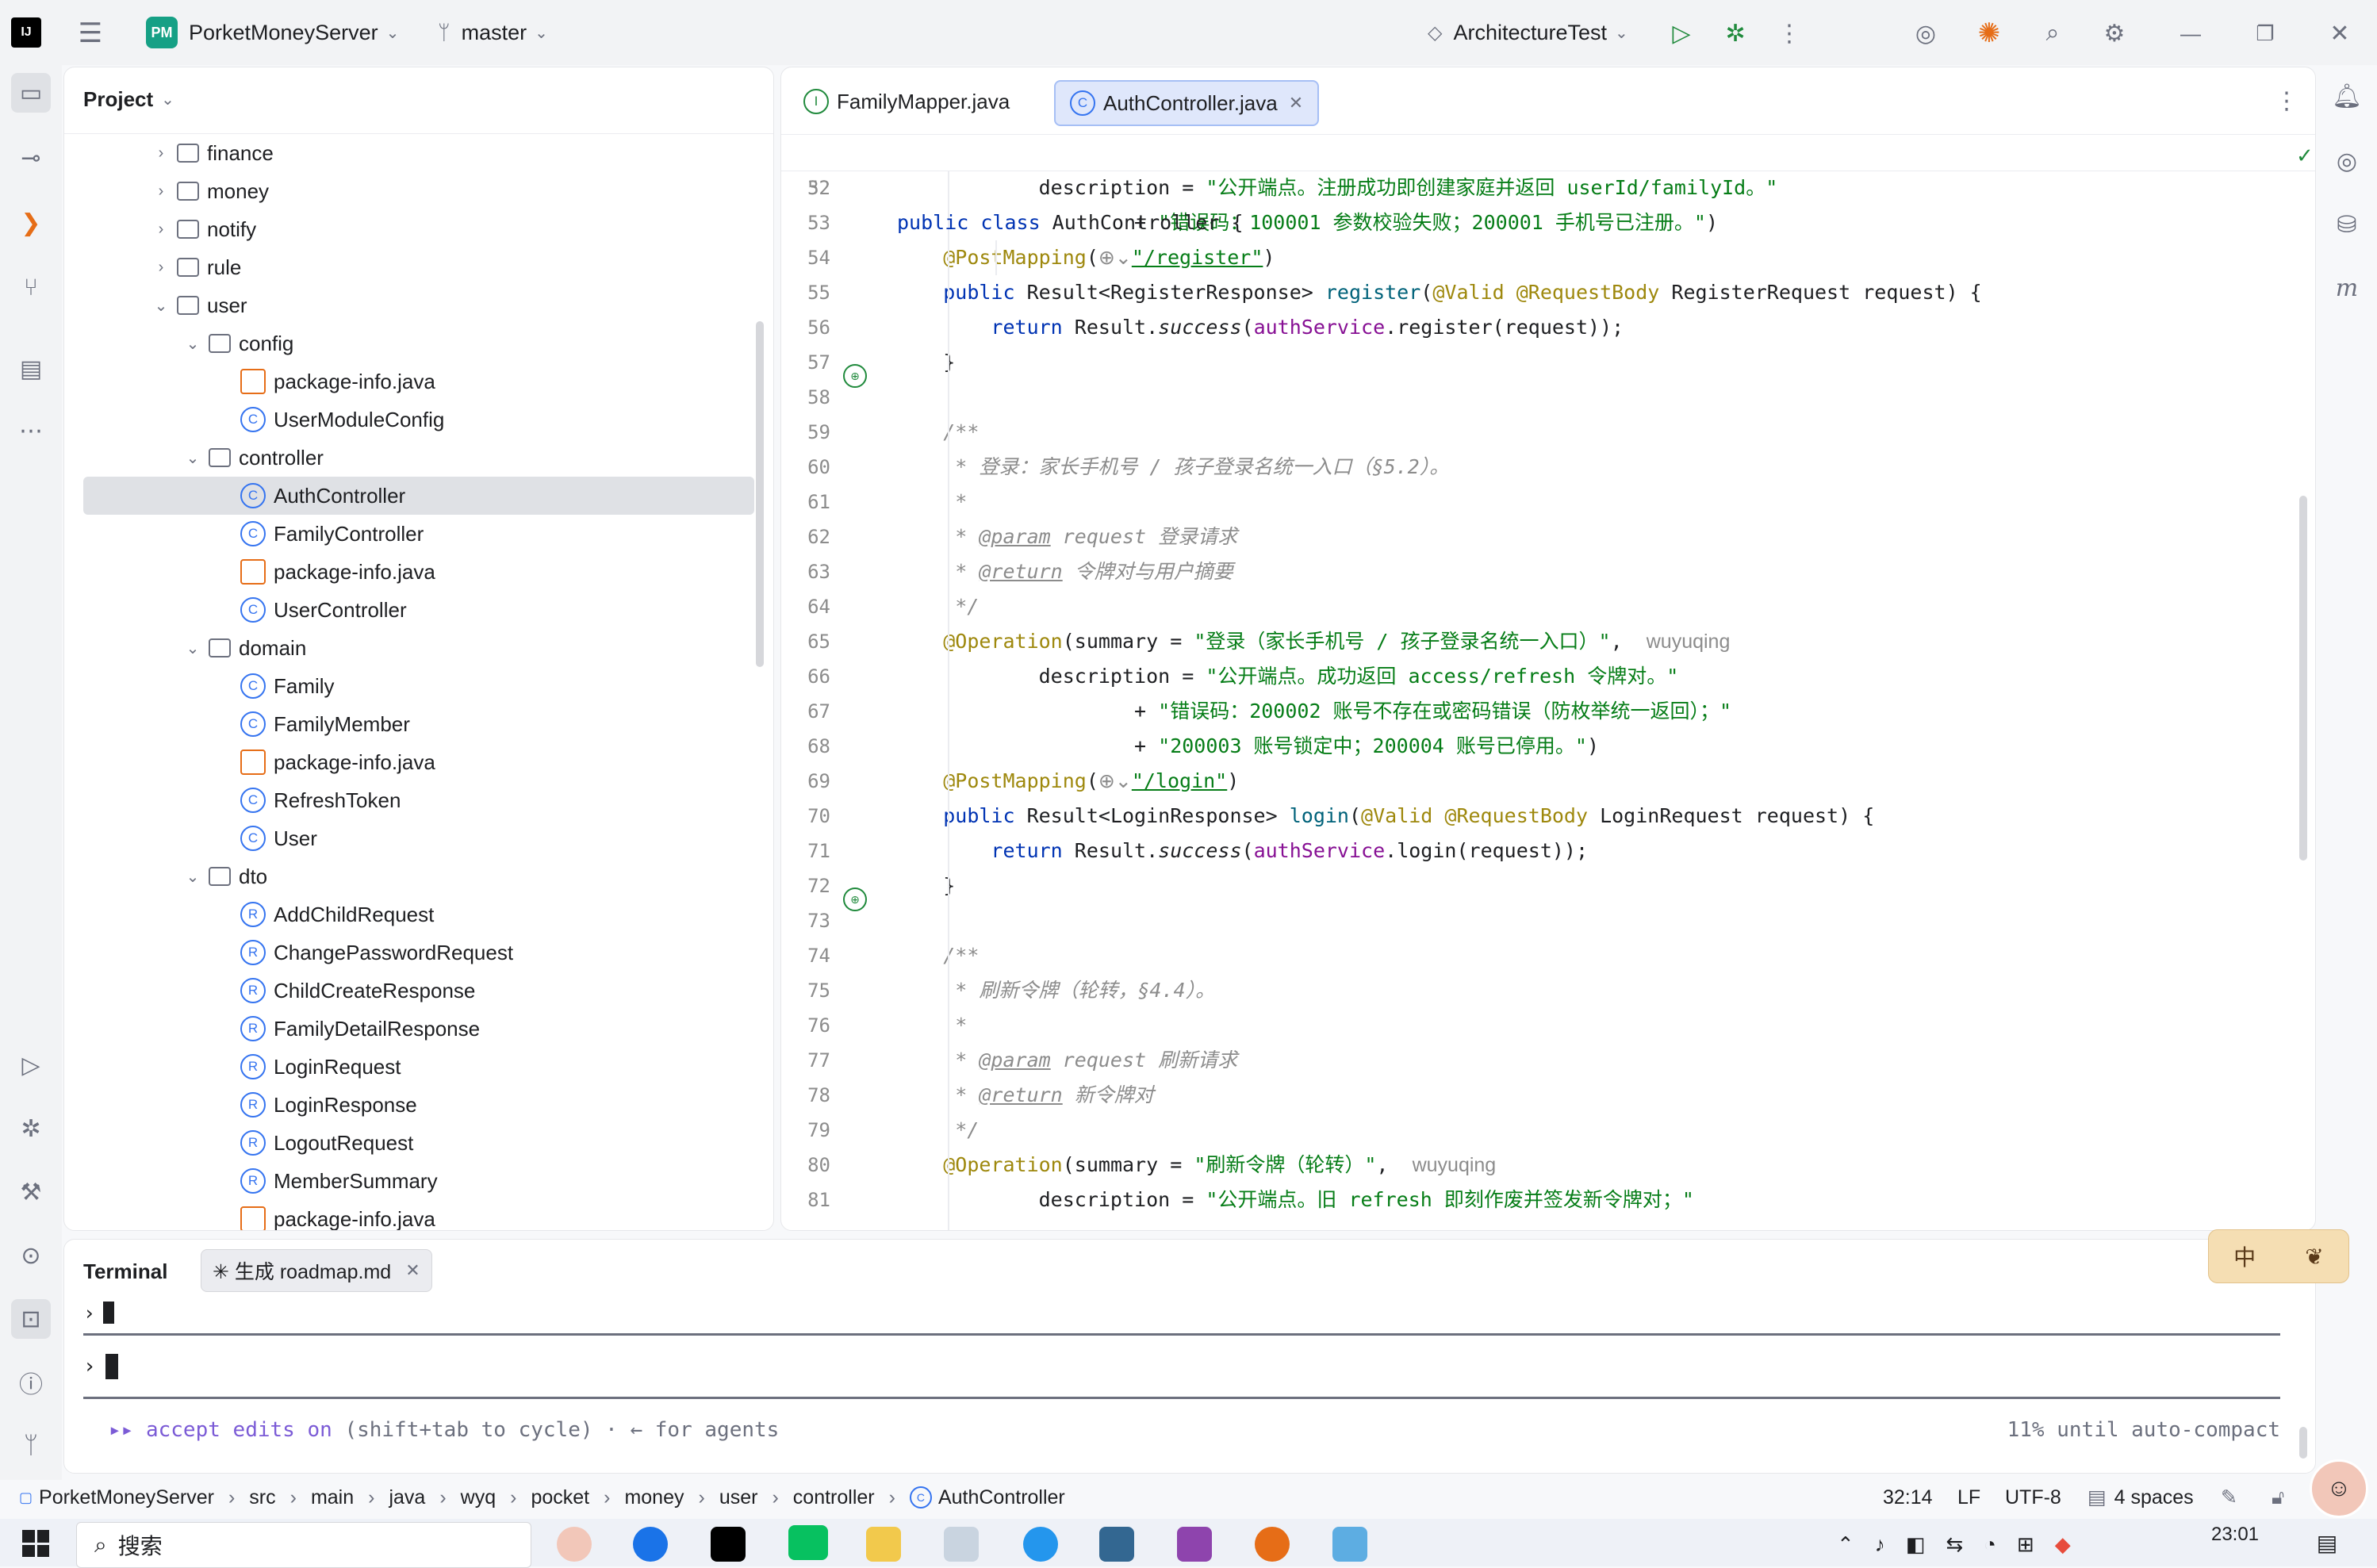  Describe the element at coordinates (1548, 746) in the screenshot. I see `code-line: 68 + "200003 账号锁定中；200004 账号已停用。")` at that location.